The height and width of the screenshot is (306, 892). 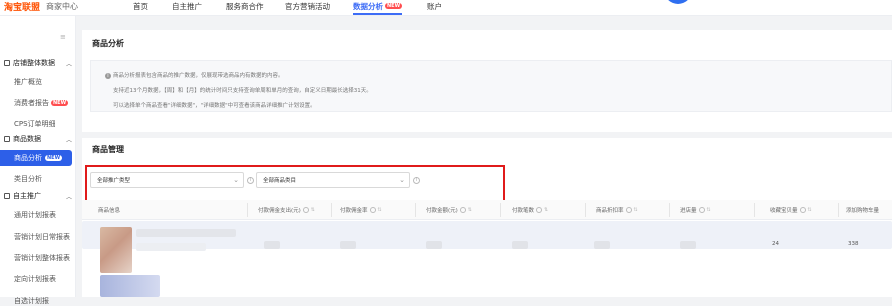 I want to click on sidebar-item-general-plan-report: 通用计划报表, so click(x=35, y=215).